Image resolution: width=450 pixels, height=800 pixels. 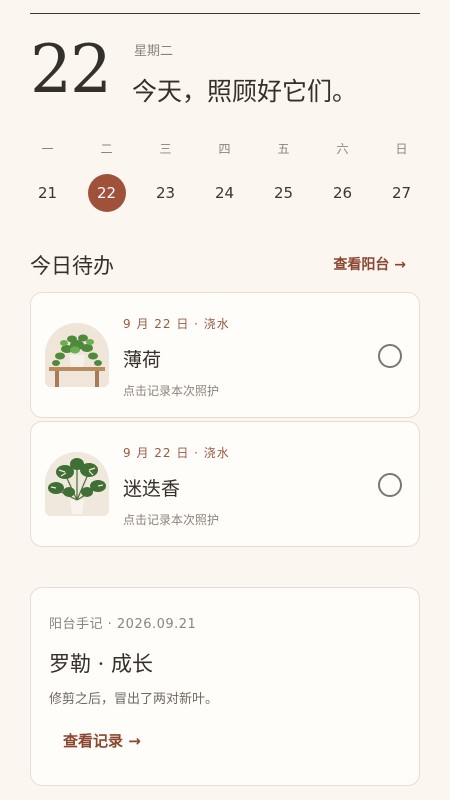 I want to click on calendar-day-number: 27, so click(x=401, y=193).